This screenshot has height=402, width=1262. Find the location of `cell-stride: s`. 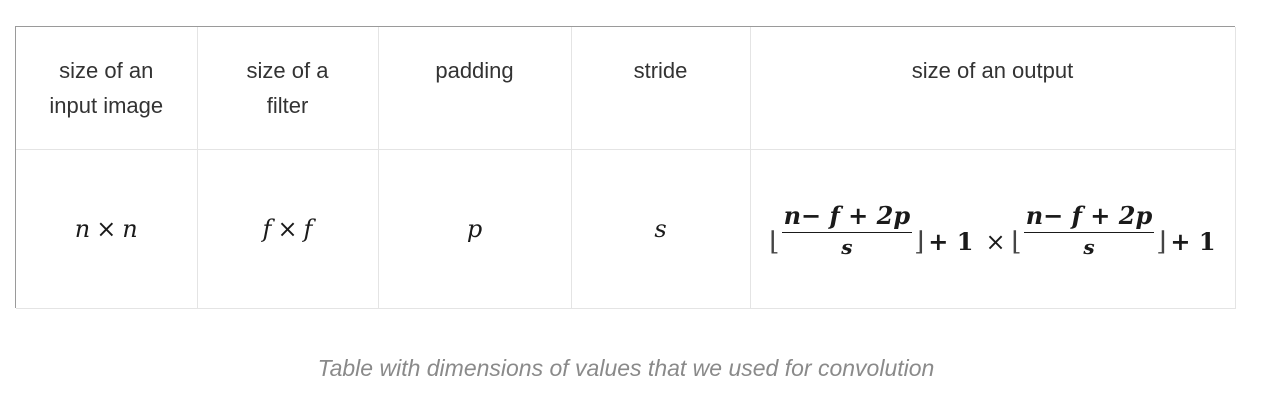

cell-stride: s is located at coordinates (661, 229).